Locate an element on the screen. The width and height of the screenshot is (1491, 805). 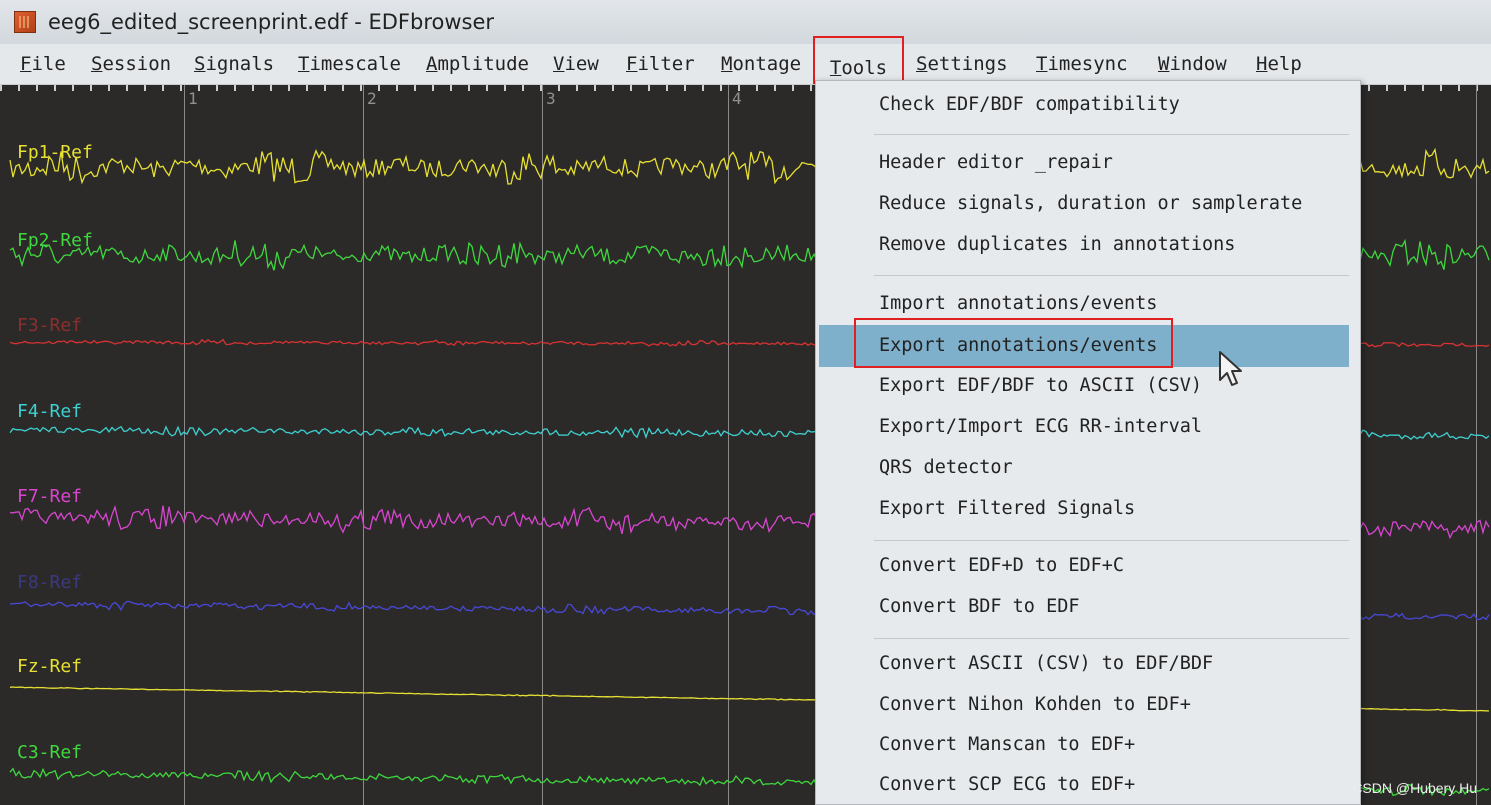
menu-item-convert-edfd: Convert EDF+D to EDF+C is located at coordinates (1084, 566).